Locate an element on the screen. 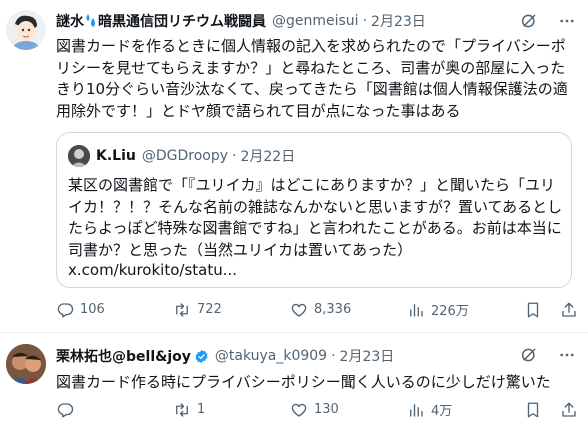  tweet-header: 栗林拓也@bell&joy @takuya_k0909 · 2月23日 is located at coordinates (225, 356).